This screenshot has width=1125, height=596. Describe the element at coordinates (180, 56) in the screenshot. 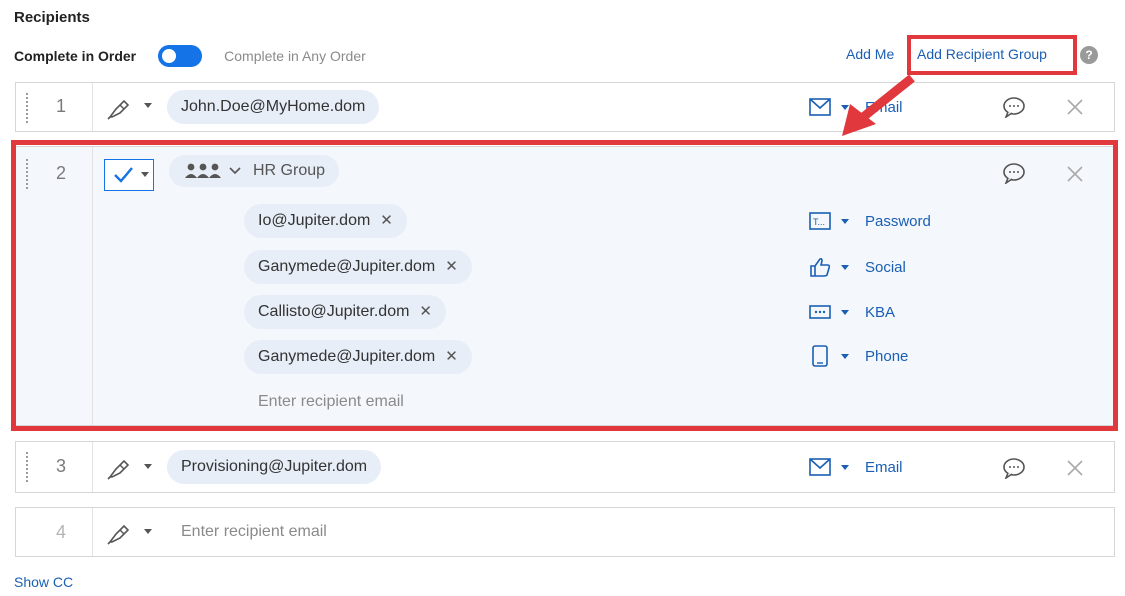

I see `order-toggle` at that location.